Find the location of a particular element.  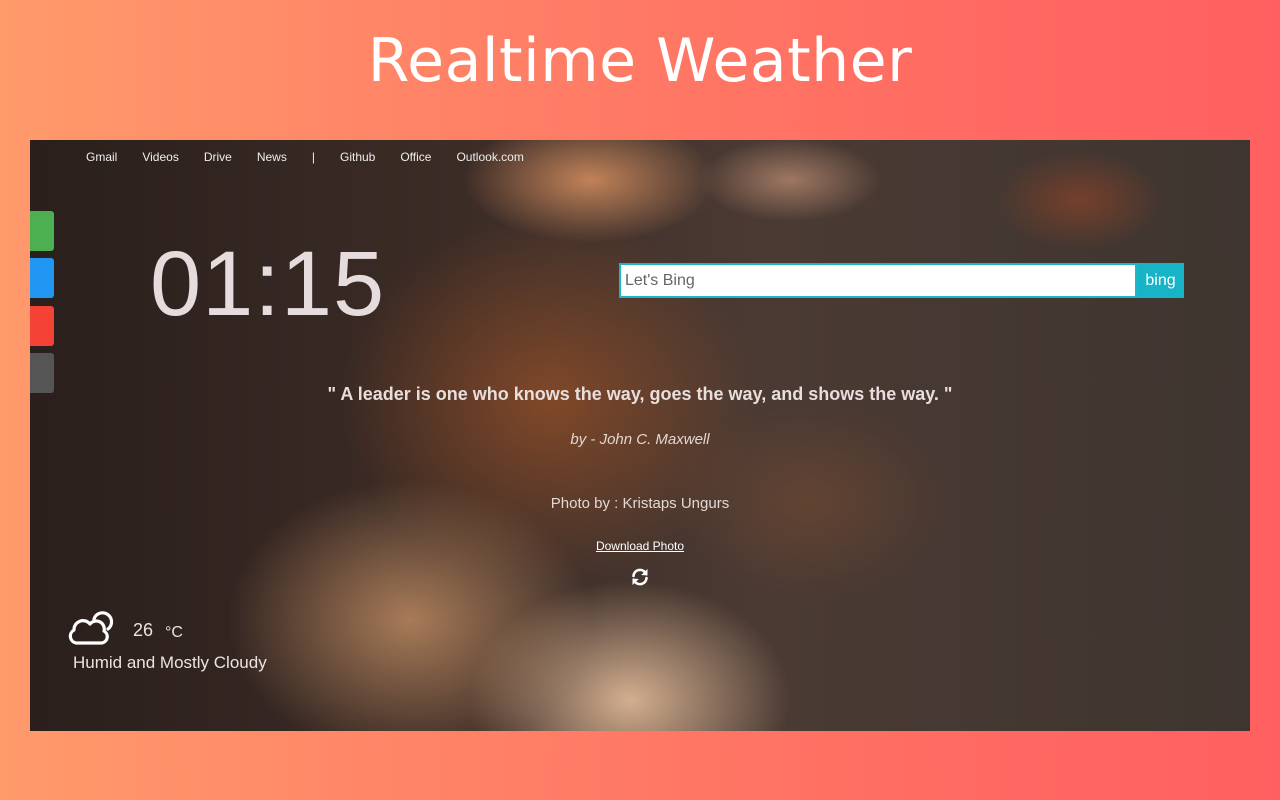

side-tab-blue is located at coordinates (42, 278).